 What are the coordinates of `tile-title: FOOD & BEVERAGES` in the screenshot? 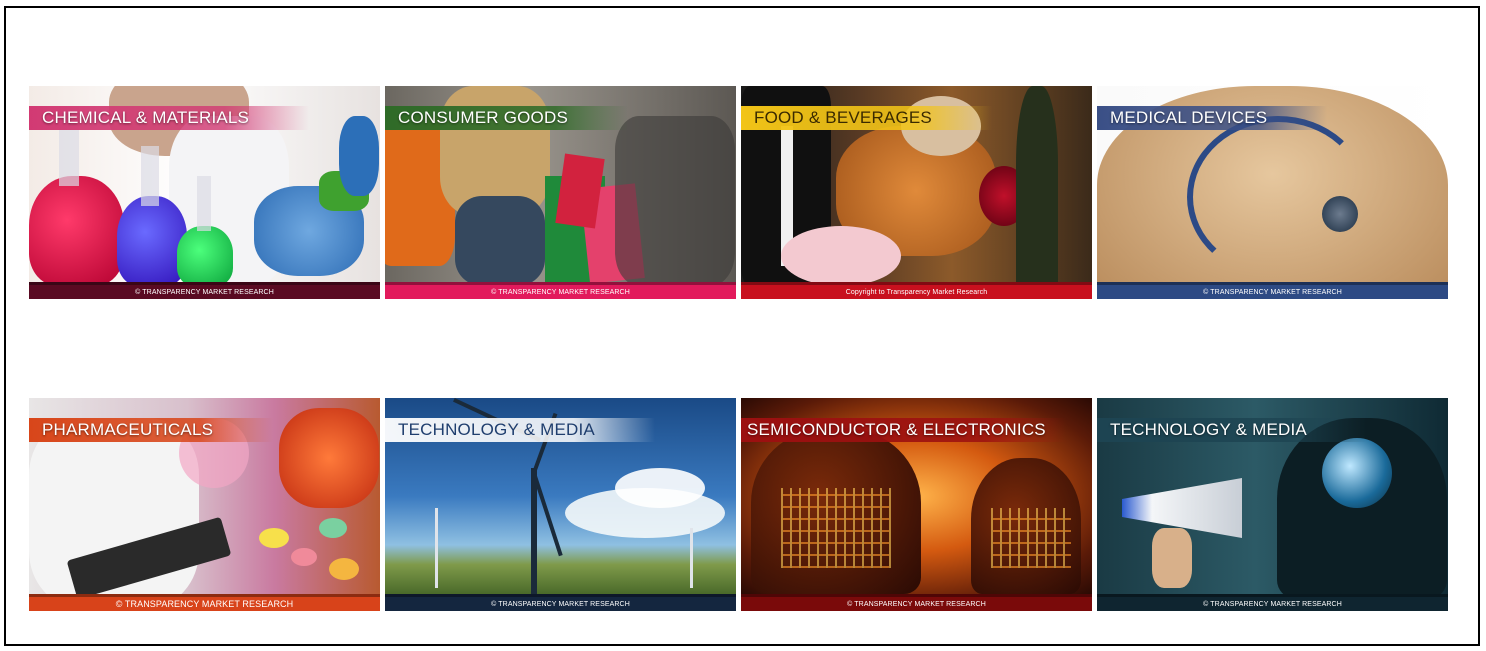 It's located at (866, 118).